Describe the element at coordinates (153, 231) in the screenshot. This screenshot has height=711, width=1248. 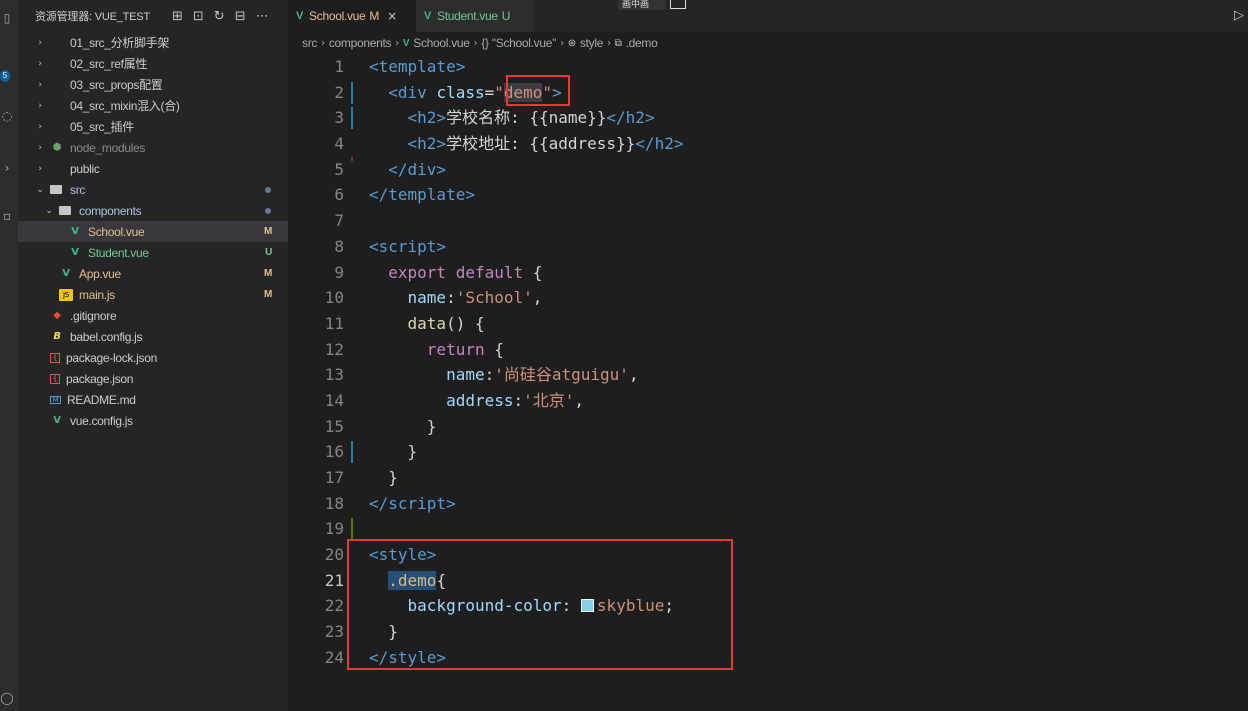
I see `tree-item-school-vue: V School.vue M` at that location.